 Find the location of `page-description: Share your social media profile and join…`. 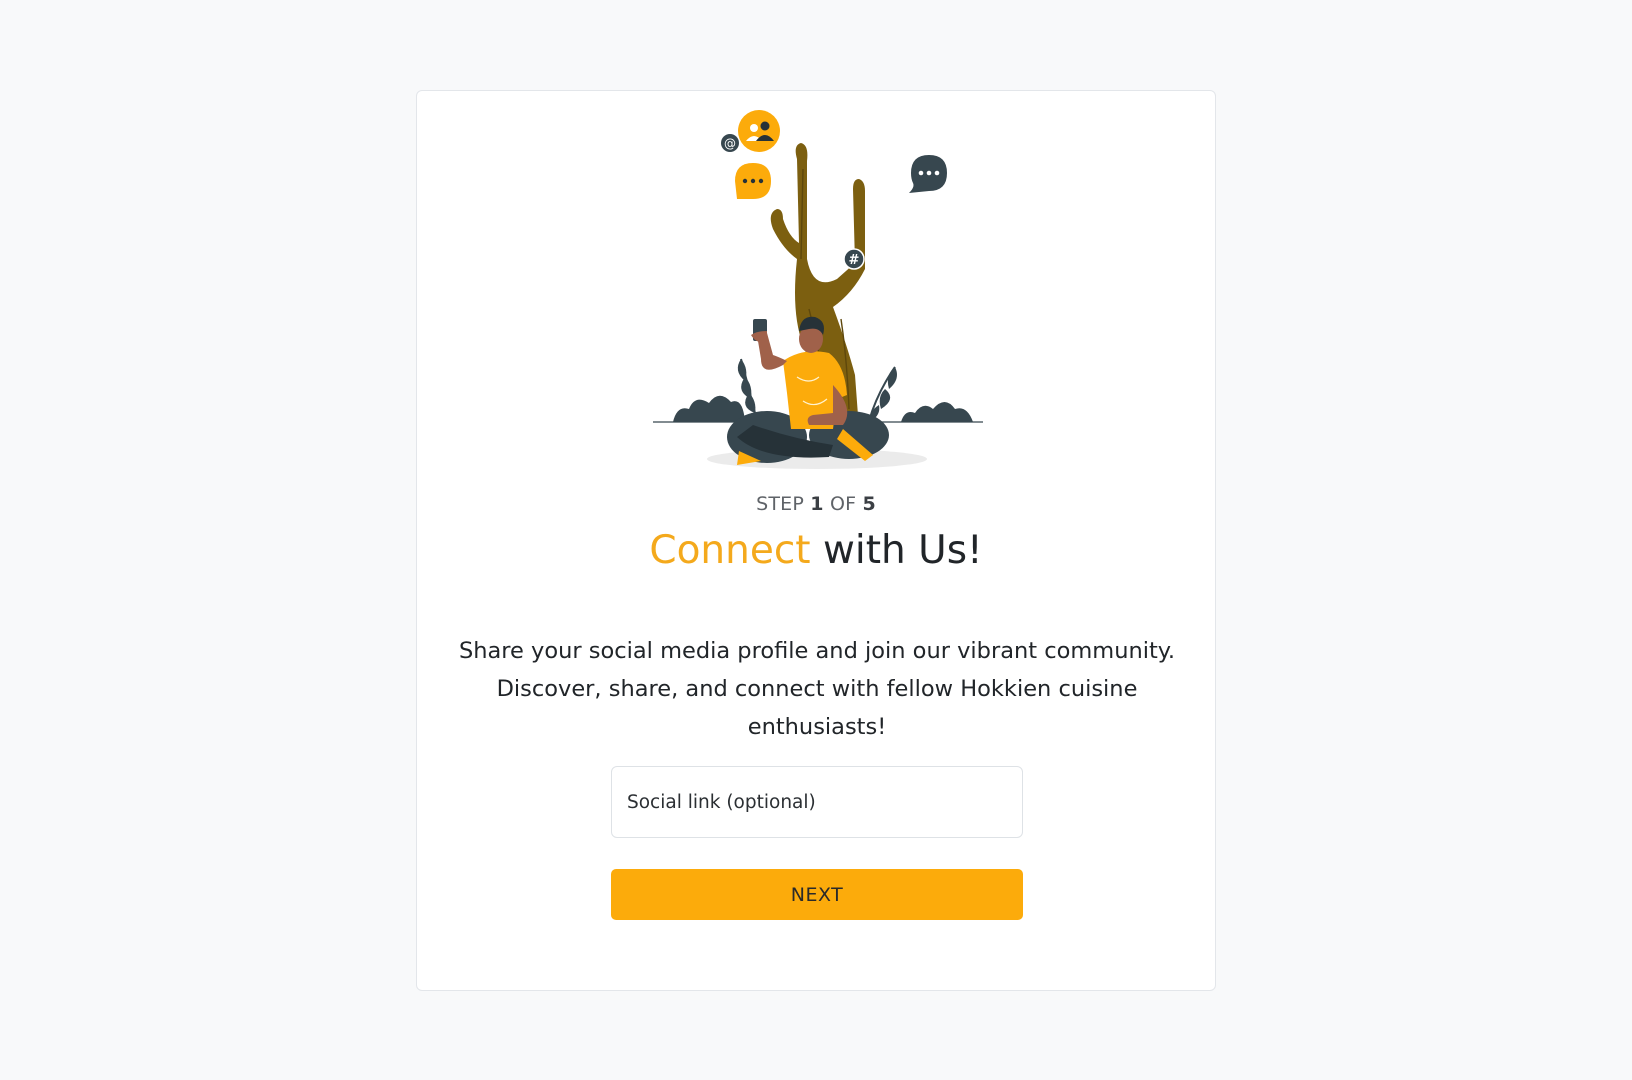

page-description: Share your social media profile and join… is located at coordinates (817, 689).